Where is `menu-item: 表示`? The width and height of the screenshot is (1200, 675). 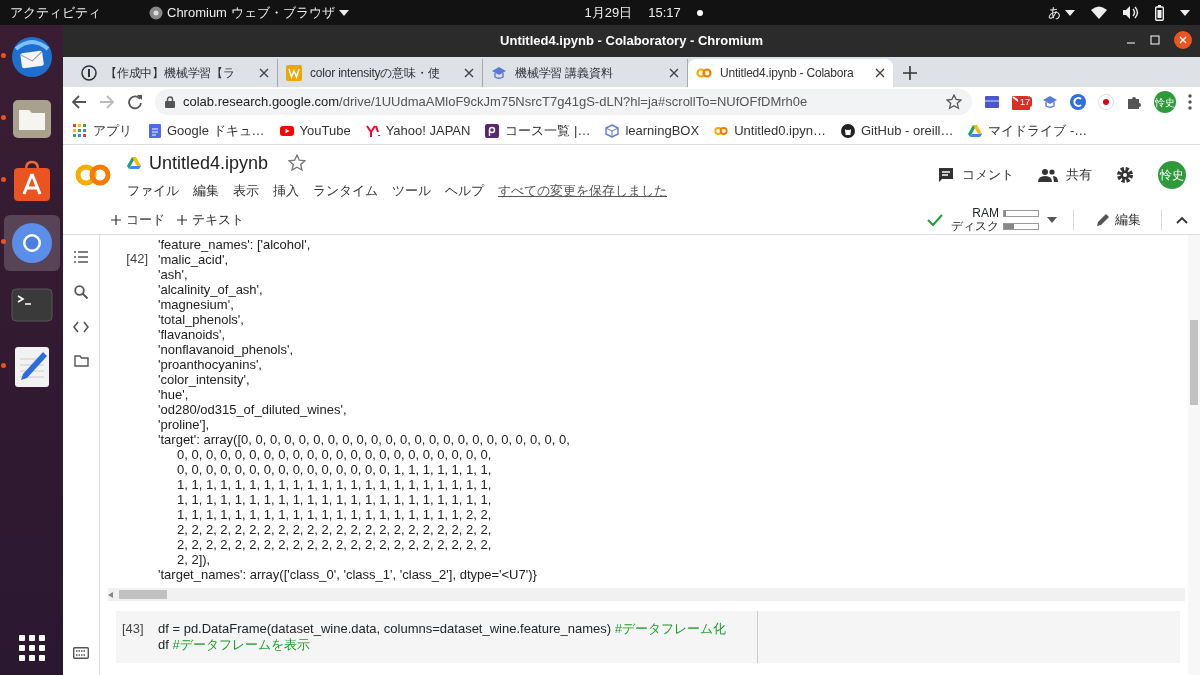 menu-item: 表示 is located at coordinates (246, 190).